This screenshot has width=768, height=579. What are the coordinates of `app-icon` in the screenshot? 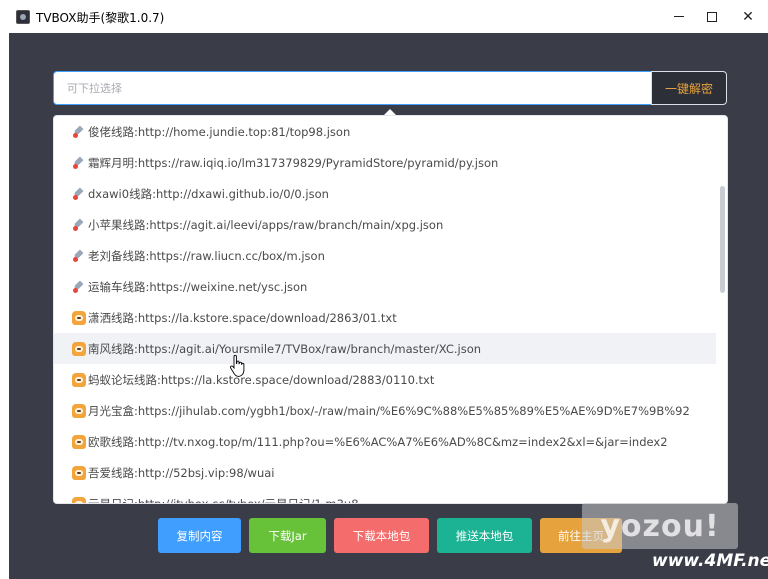 It's located at (23, 17).